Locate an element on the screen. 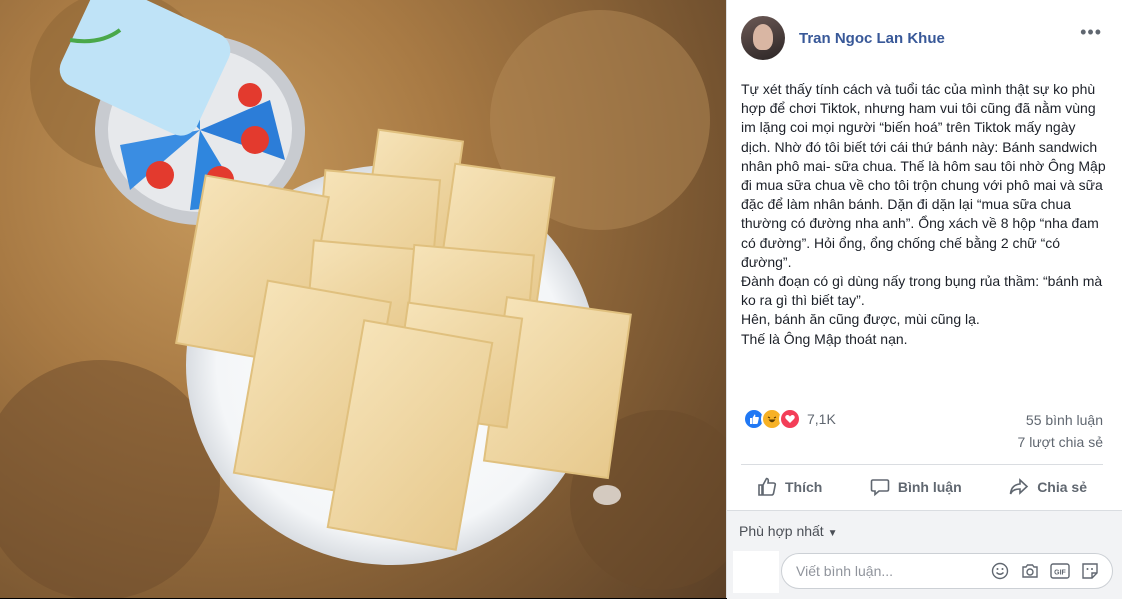  comments-count: 55 bình luận is located at coordinates (1064, 420).